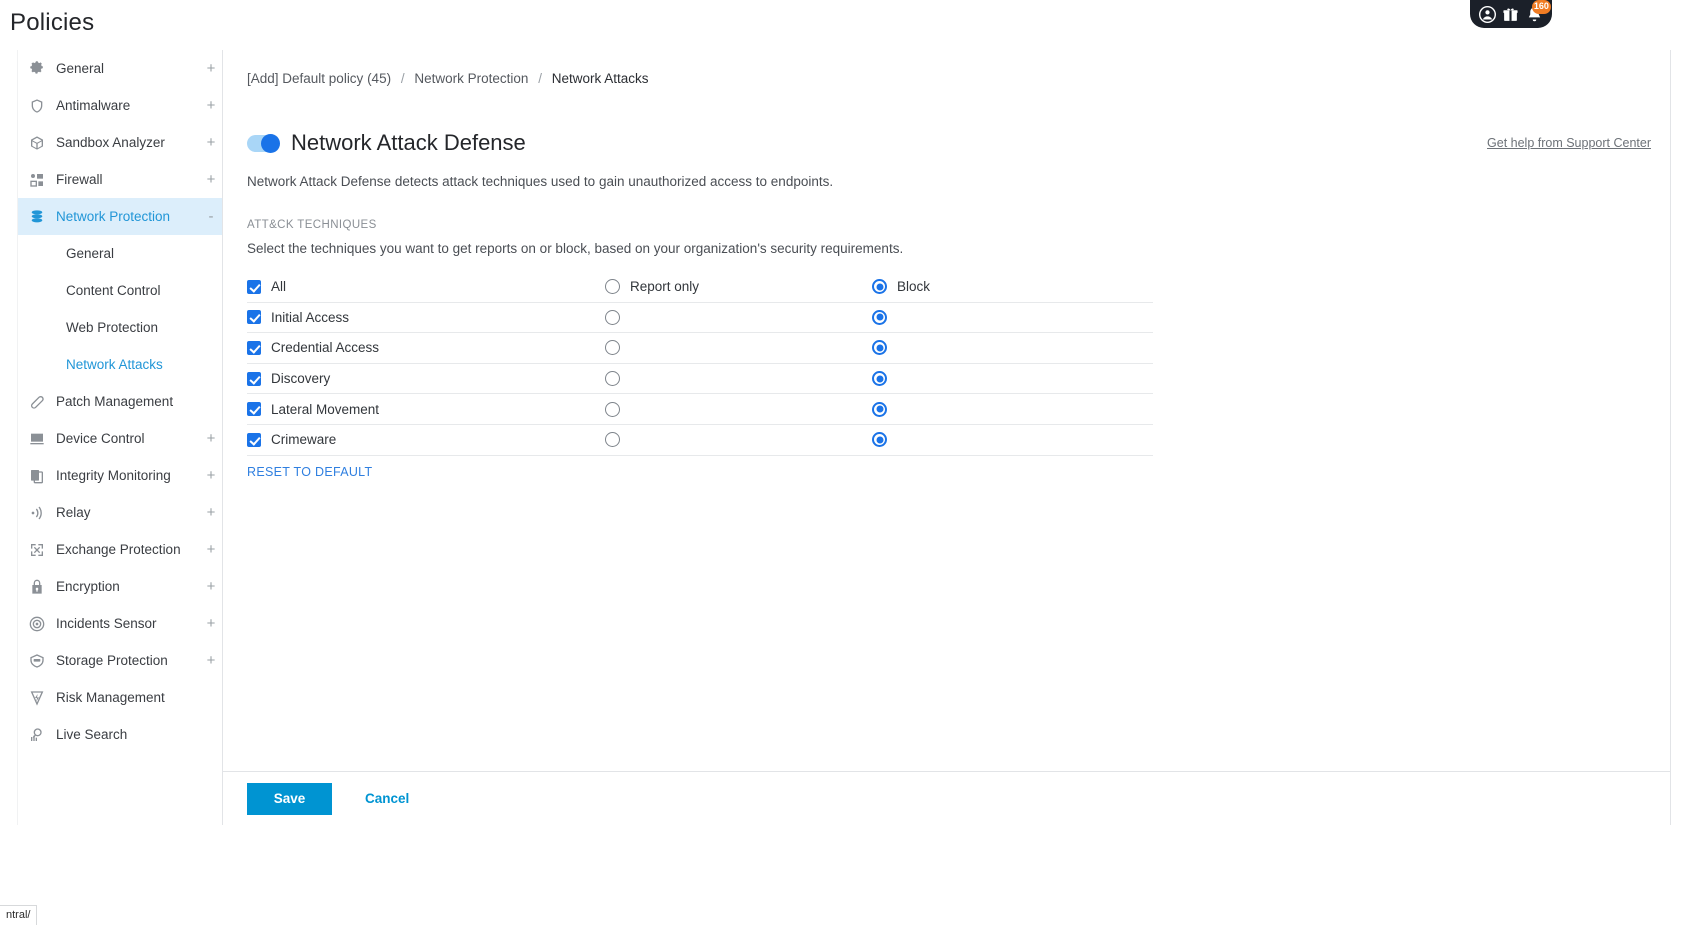 The height and width of the screenshot is (925, 1688). I want to click on breadcrumb-section: Network Protection, so click(471, 78).